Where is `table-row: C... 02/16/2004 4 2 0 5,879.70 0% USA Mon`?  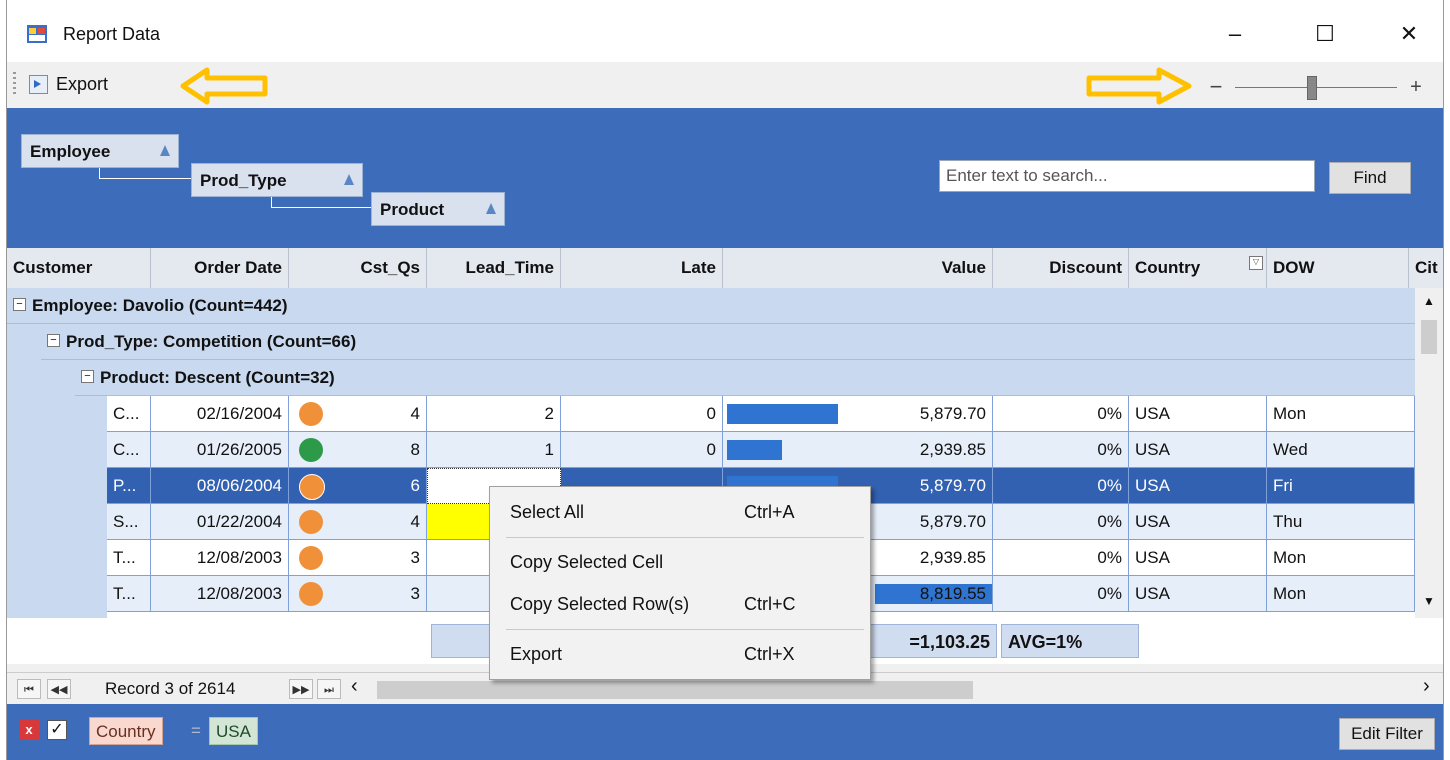
table-row: C... 02/16/2004 4 2 0 5,879.70 0% USA Mon is located at coordinates (761, 414).